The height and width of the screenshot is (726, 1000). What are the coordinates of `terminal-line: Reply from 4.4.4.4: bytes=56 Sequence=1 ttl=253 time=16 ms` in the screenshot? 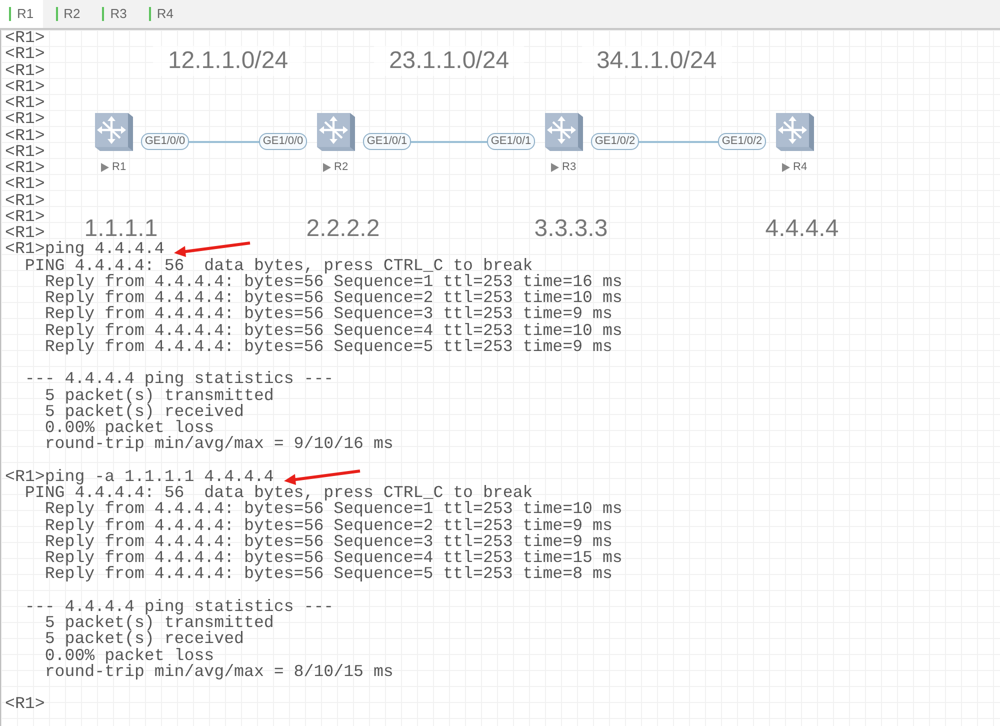 It's located at (333, 282).